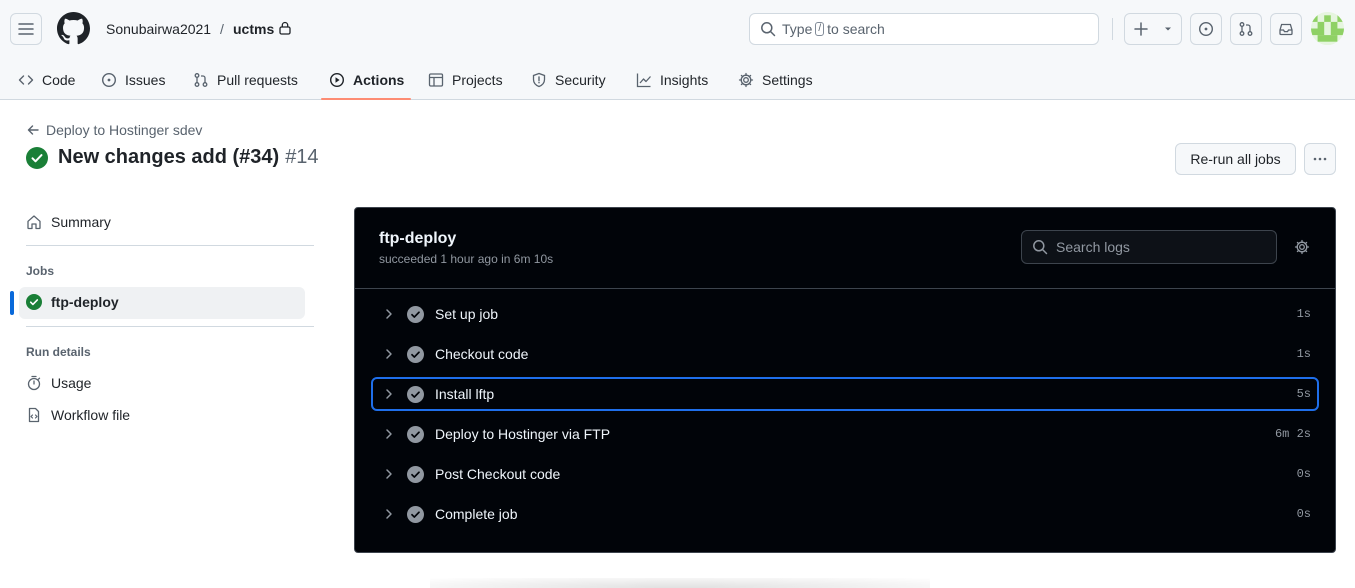 The image size is (1355, 588). I want to click on user-avatar, so click(1327, 28).